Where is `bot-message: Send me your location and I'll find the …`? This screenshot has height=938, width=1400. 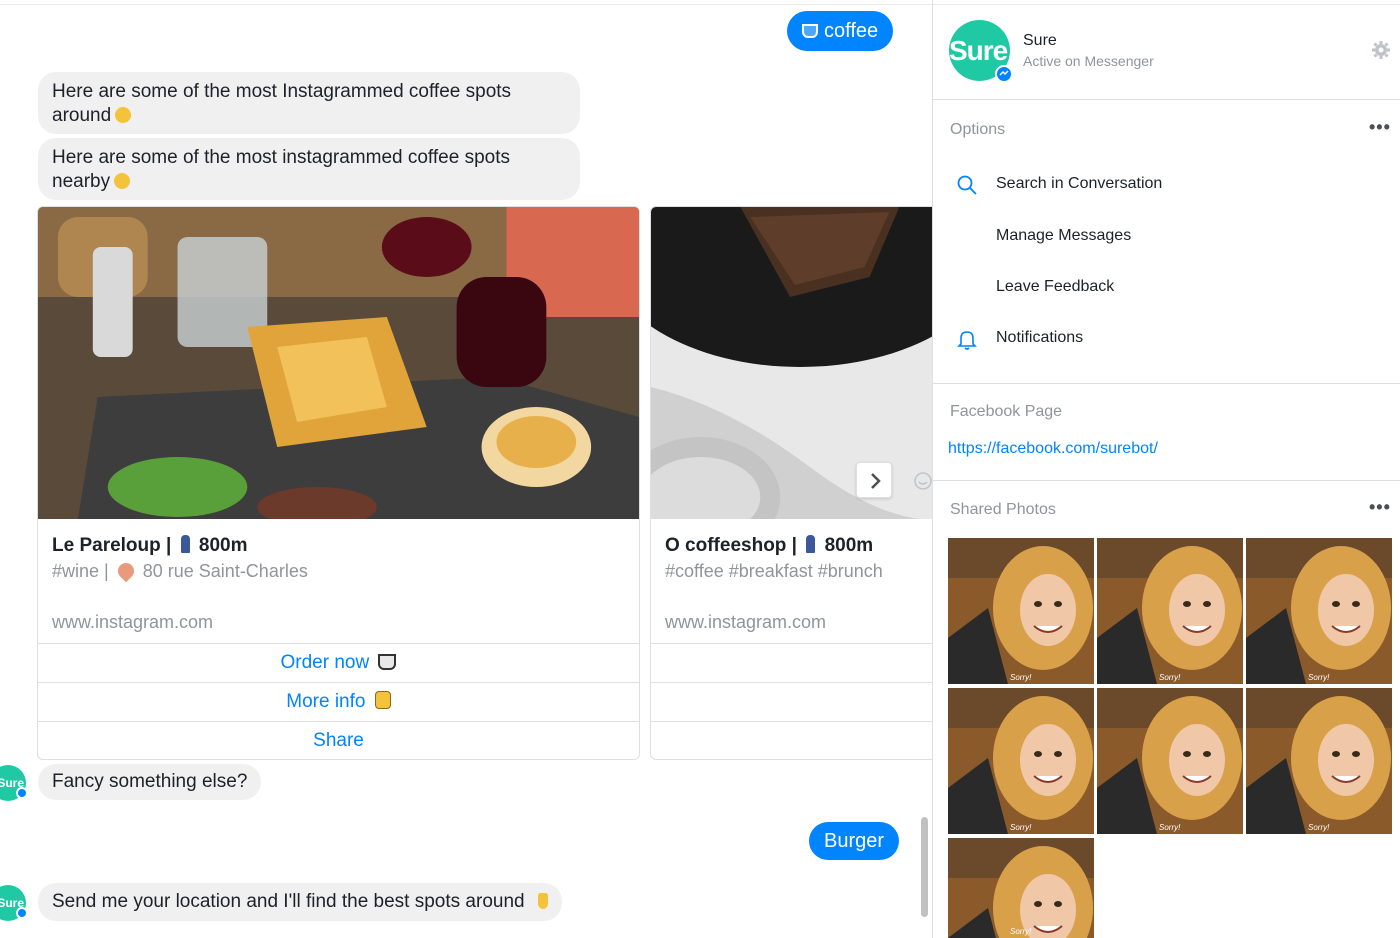 bot-message: Send me your location and I'll find the … is located at coordinates (300, 902).